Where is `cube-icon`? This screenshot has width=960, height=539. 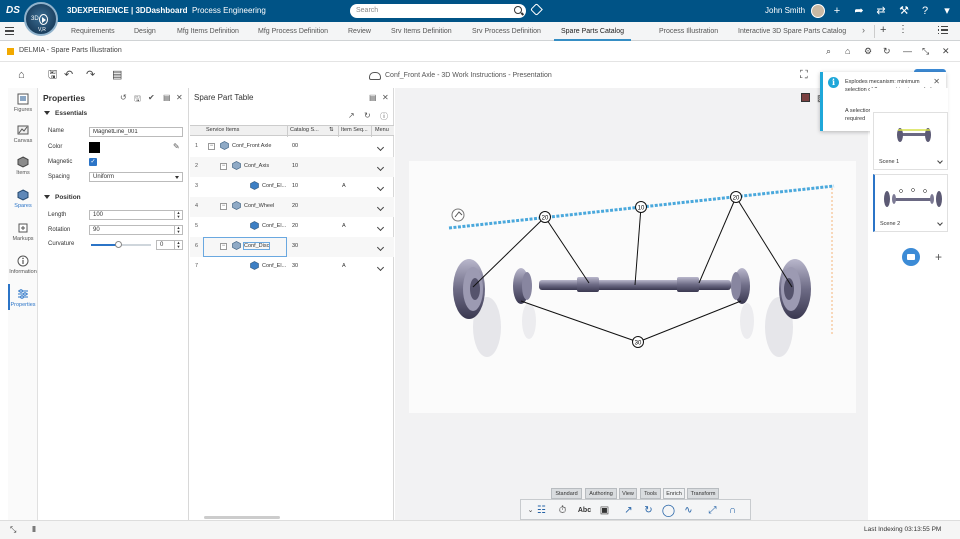
cube-icon is located at coordinates (805, 97).